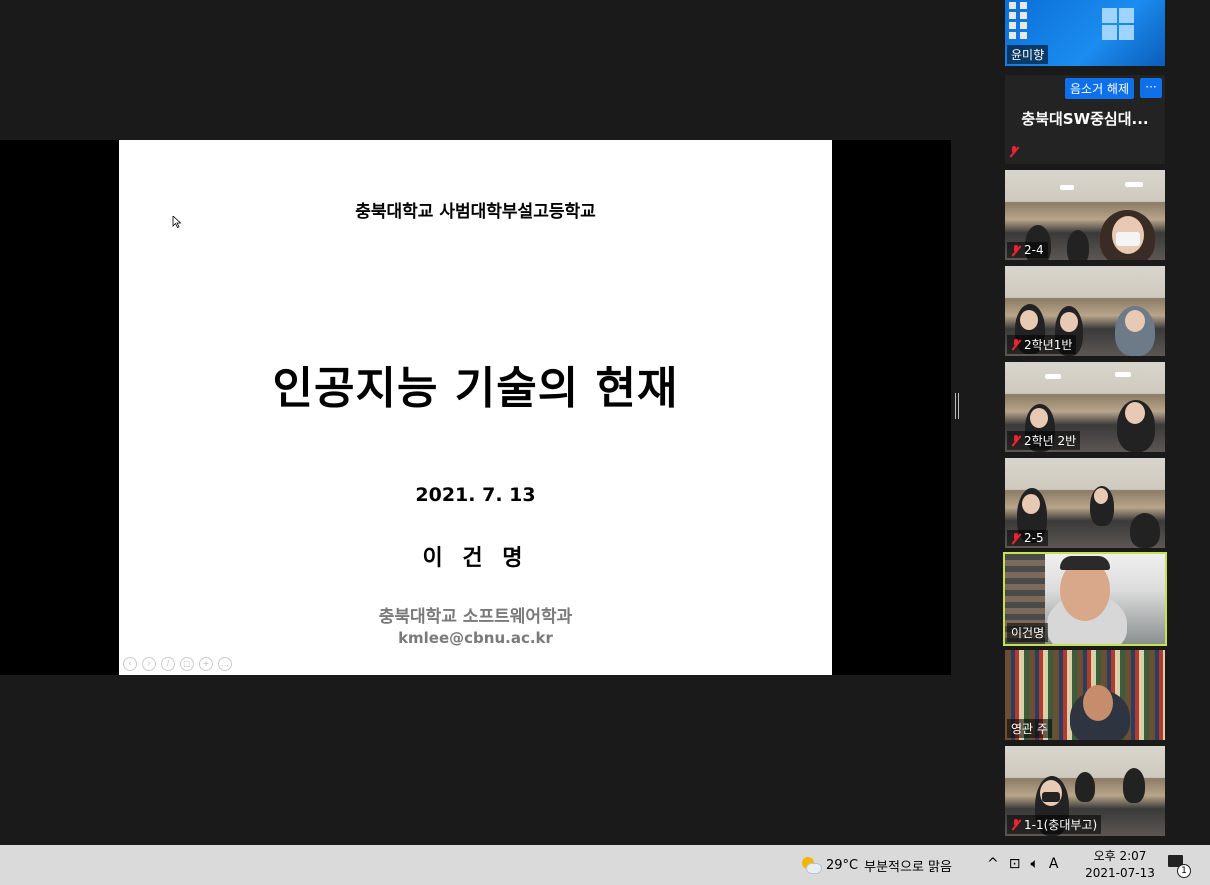  What do you see at coordinates (842, 865) in the screenshot?
I see `temperature: 29°C` at bounding box center [842, 865].